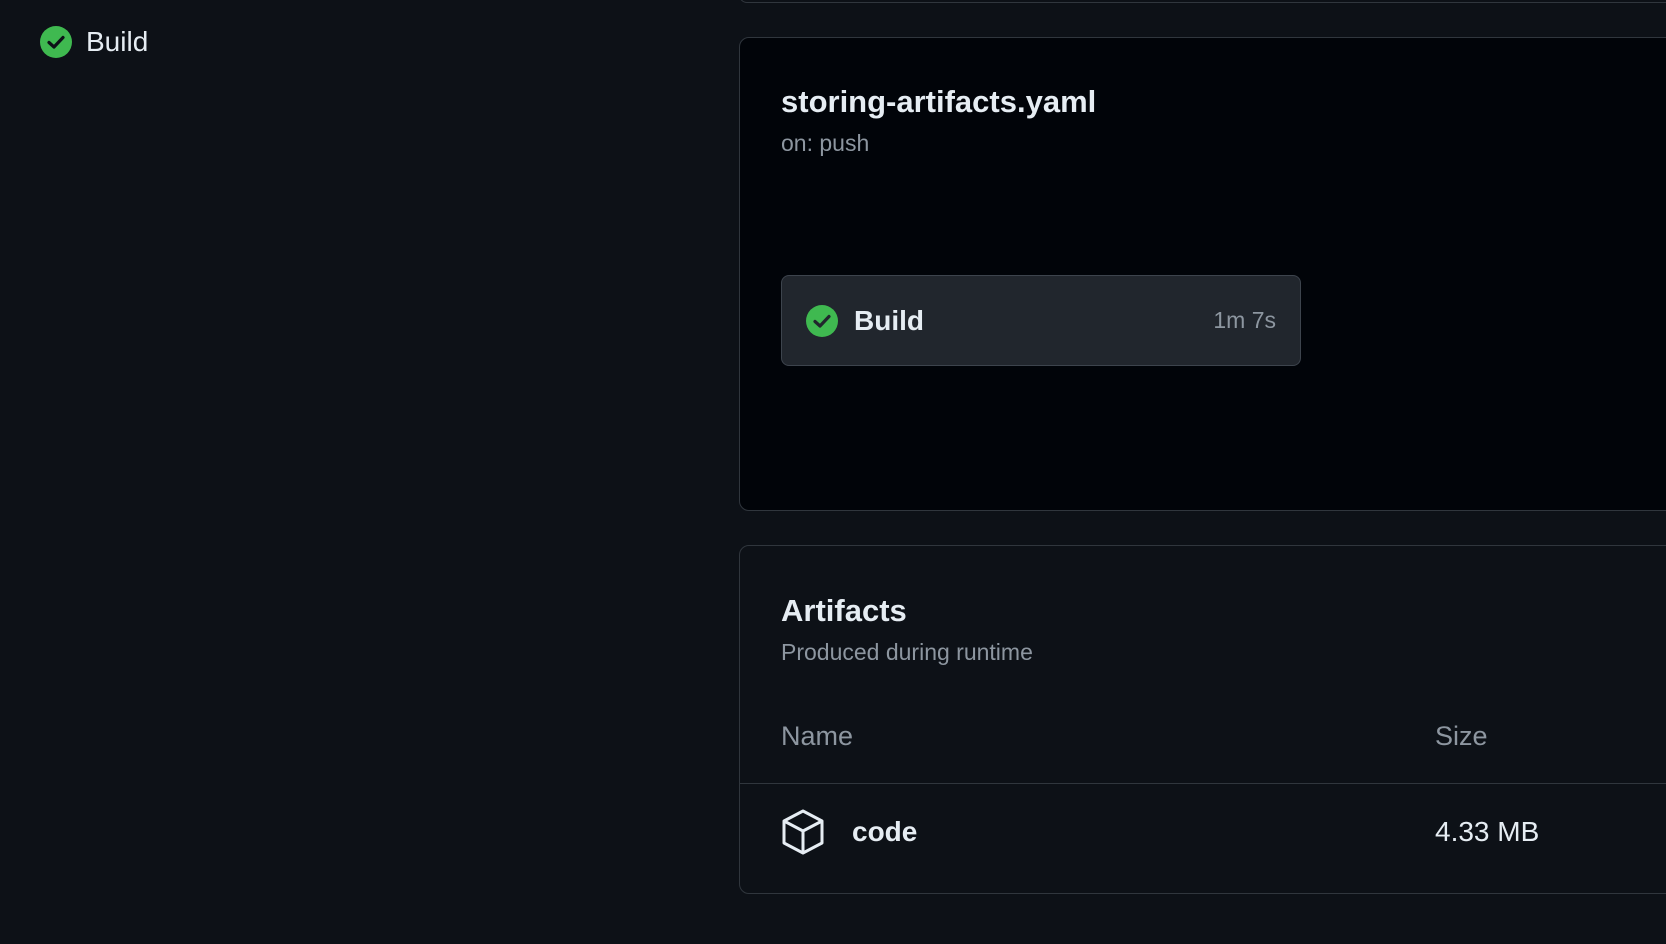 The image size is (1666, 944). What do you see at coordinates (907, 652) in the screenshot?
I see `artifacts-subtitle: Produced during runtime` at bounding box center [907, 652].